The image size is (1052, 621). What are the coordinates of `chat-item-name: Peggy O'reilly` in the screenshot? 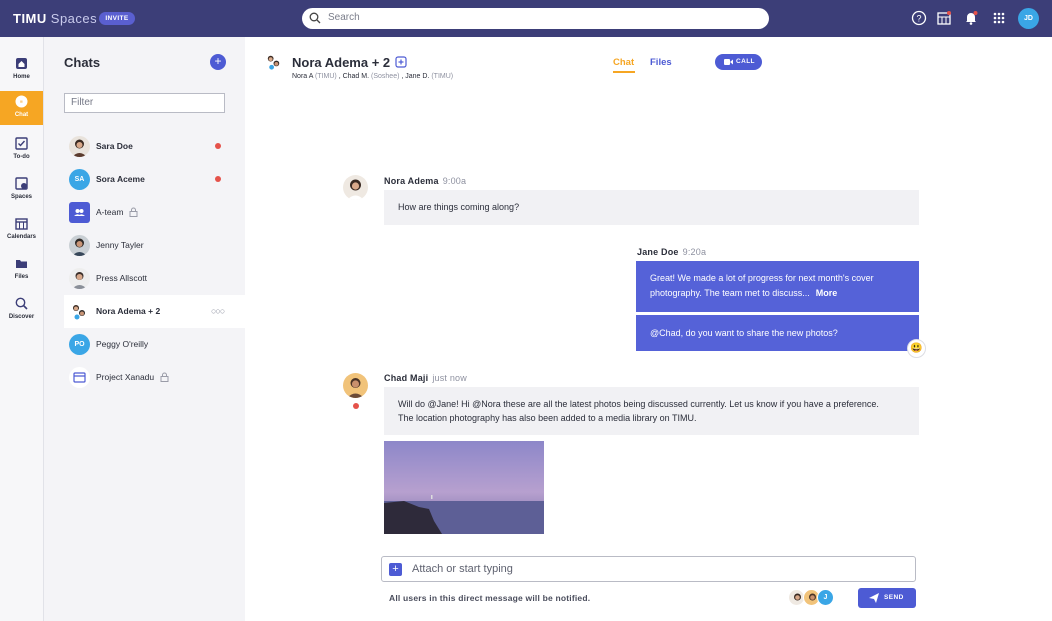 It's located at (122, 344).